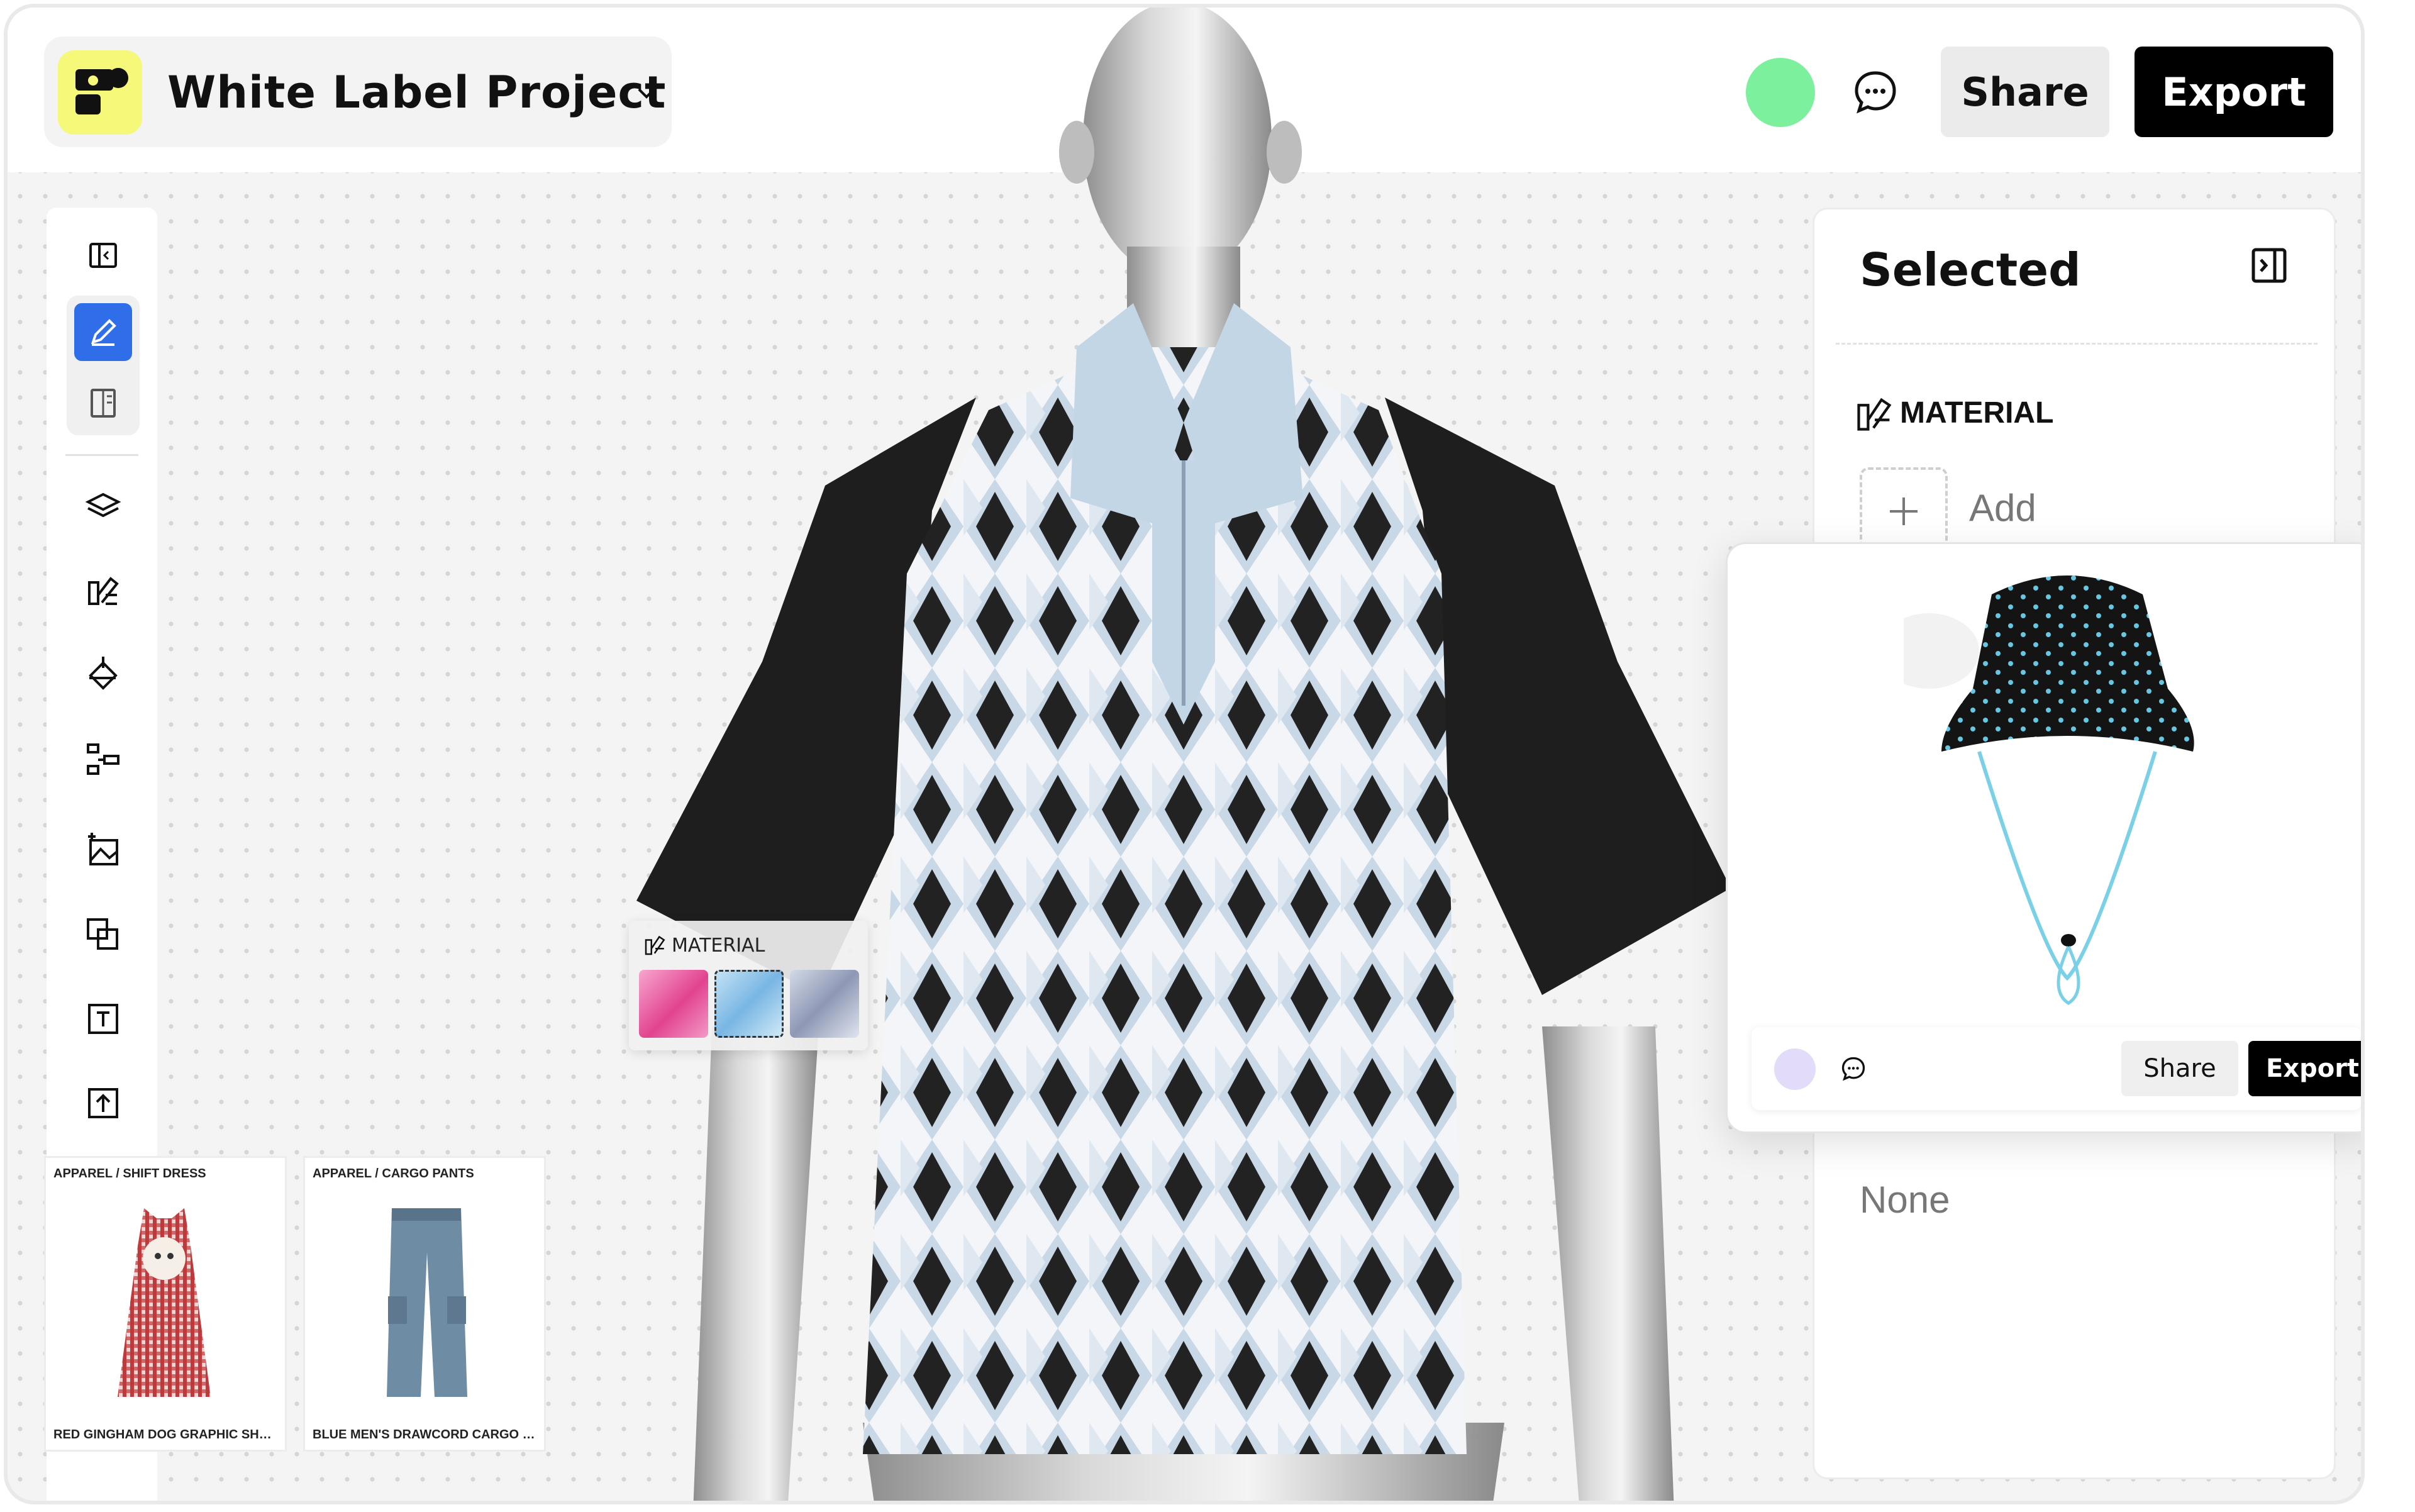 The height and width of the screenshot is (1512, 2415). Describe the element at coordinates (103, 1019) in the screenshot. I see `text-frame-icon` at that location.